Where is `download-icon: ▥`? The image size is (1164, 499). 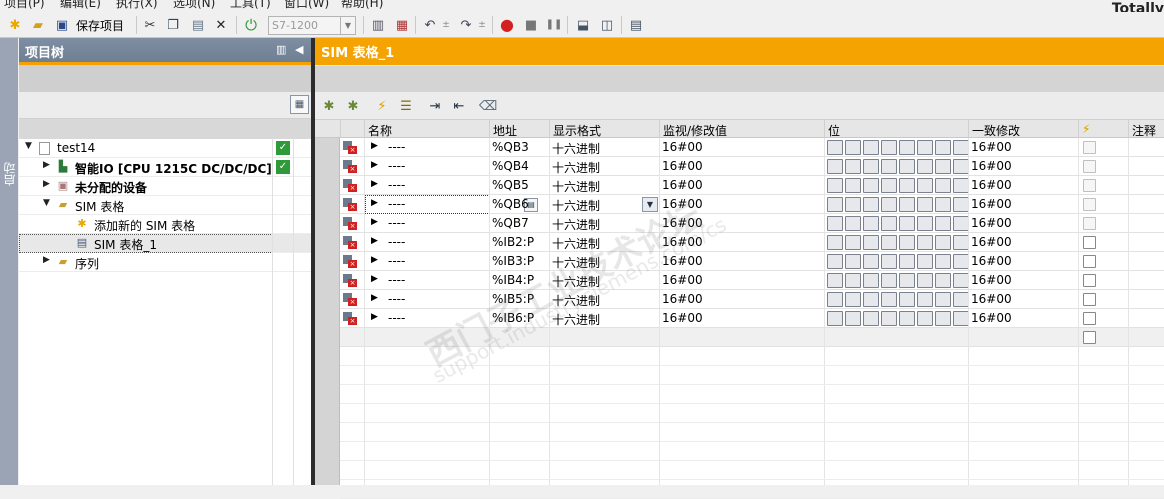
download-icon: ▥ is located at coordinates (378, 25).